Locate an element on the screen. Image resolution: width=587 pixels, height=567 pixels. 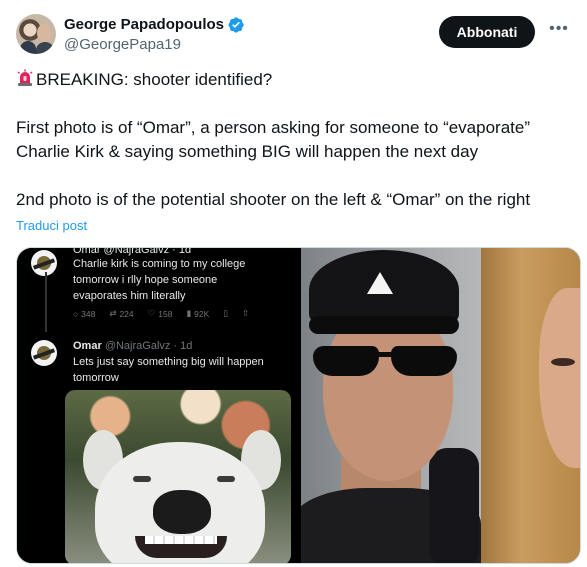
author-avatar is located at coordinates (36, 34).